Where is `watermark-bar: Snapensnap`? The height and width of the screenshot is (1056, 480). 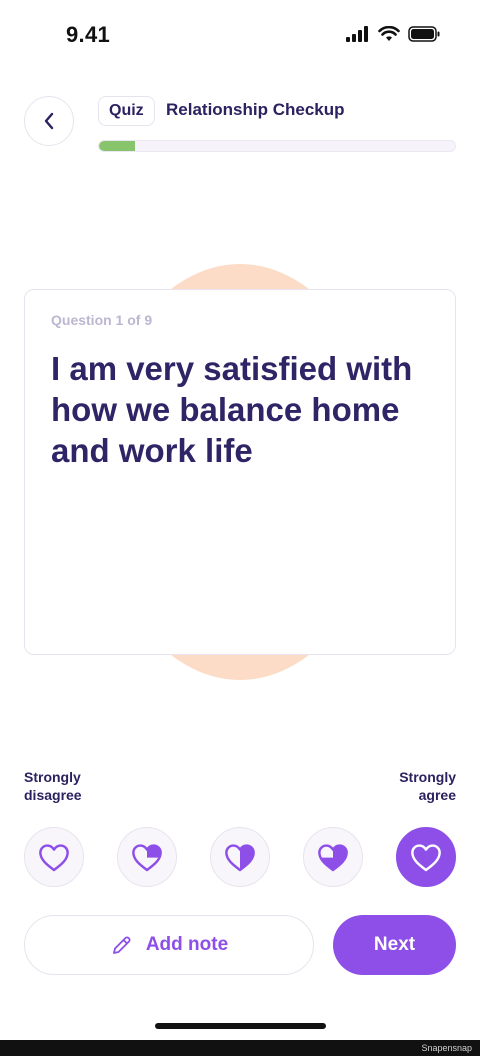
watermark-bar: Snapensnap is located at coordinates (240, 1048).